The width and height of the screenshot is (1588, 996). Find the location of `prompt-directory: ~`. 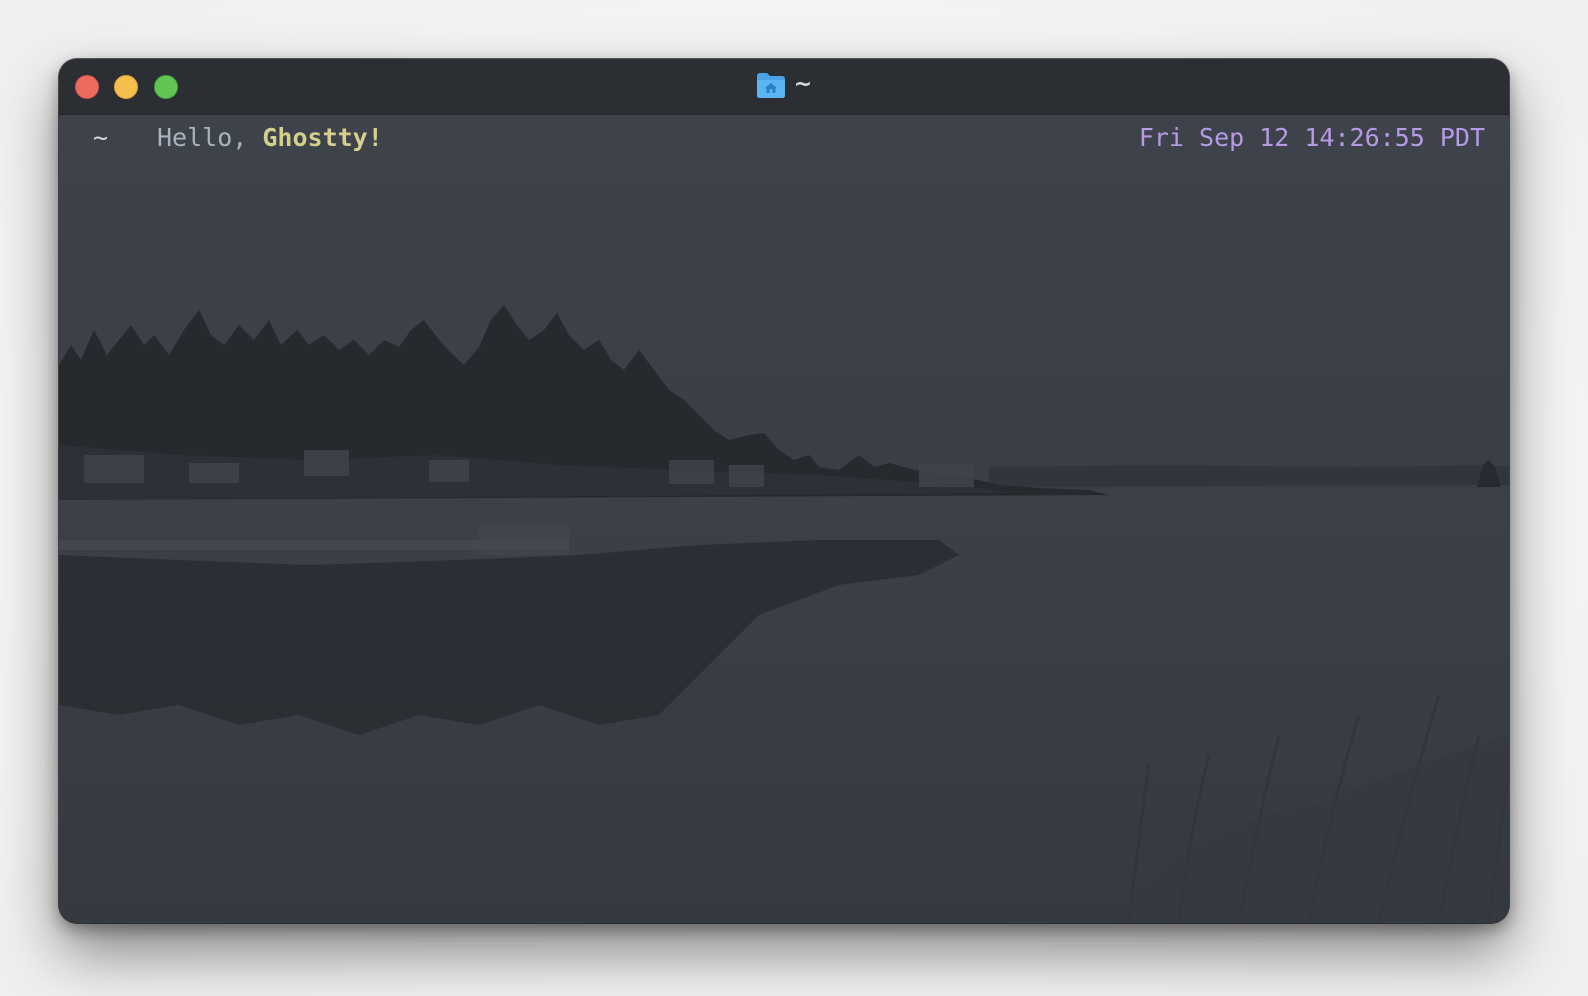

prompt-directory: ~ is located at coordinates (101, 137).